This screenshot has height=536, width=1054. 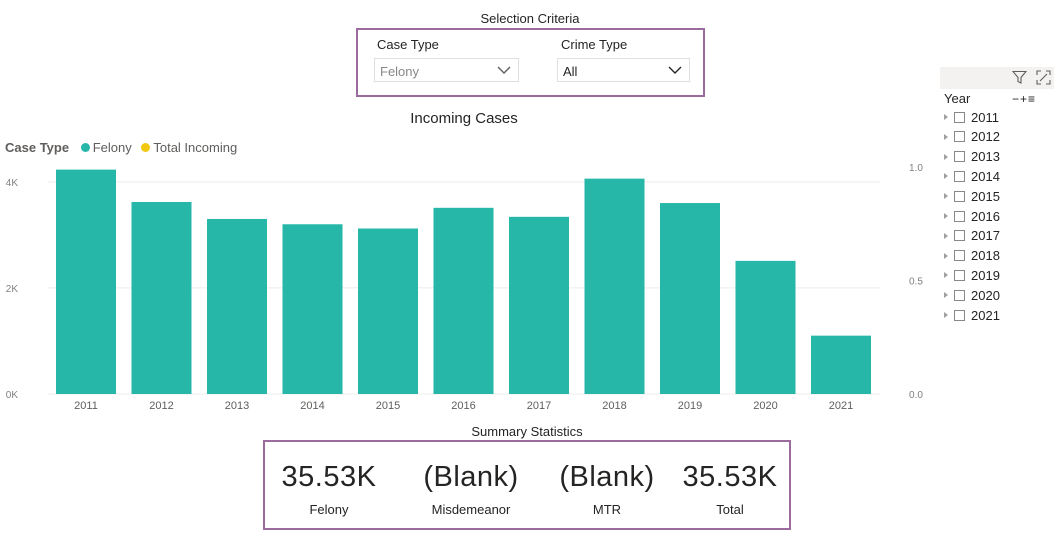 What do you see at coordinates (985, 137) in the screenshot?
I see `year-label: 2012` at bounding box center [985, 137].